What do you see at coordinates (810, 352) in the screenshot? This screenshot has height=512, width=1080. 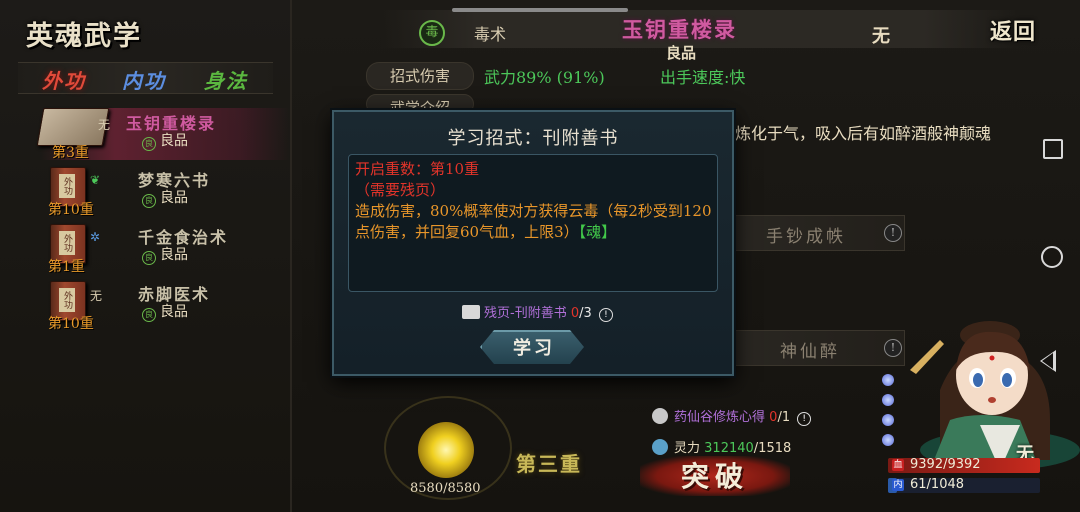 I see `move-name: 神仙醉` at bounding box center [810, 352].